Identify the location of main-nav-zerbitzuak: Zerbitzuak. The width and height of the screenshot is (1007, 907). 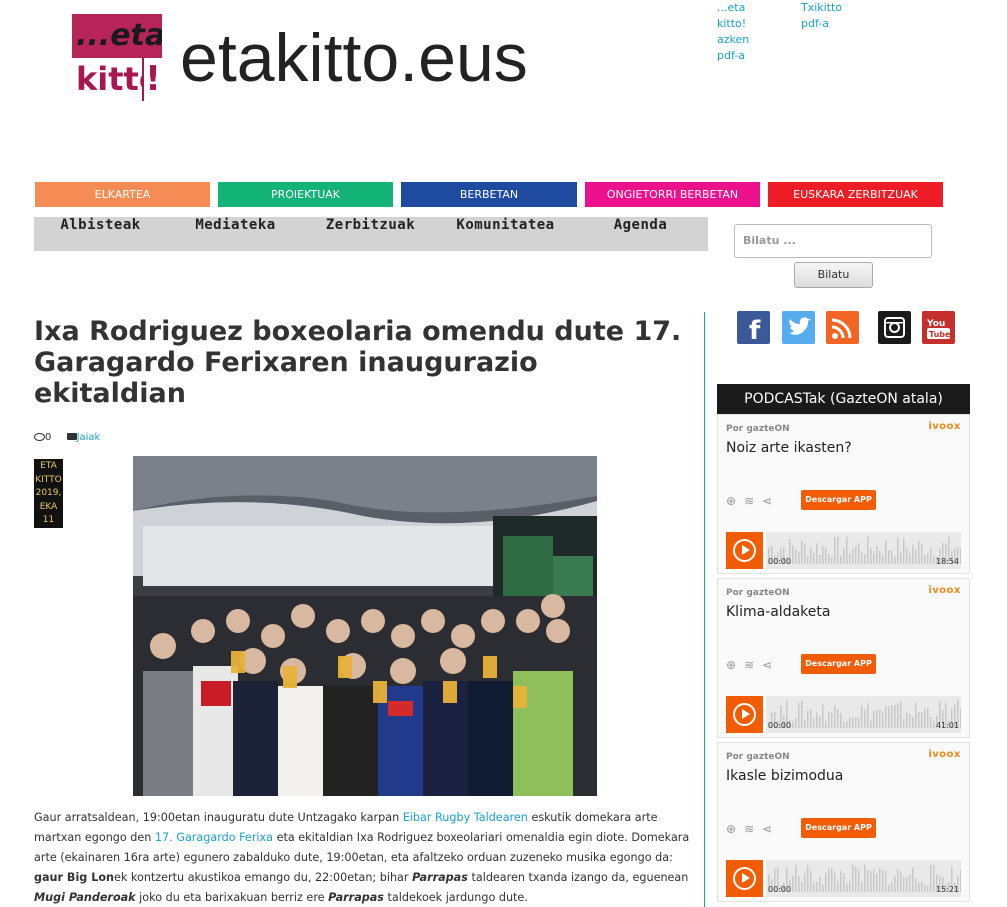
(370, 234).